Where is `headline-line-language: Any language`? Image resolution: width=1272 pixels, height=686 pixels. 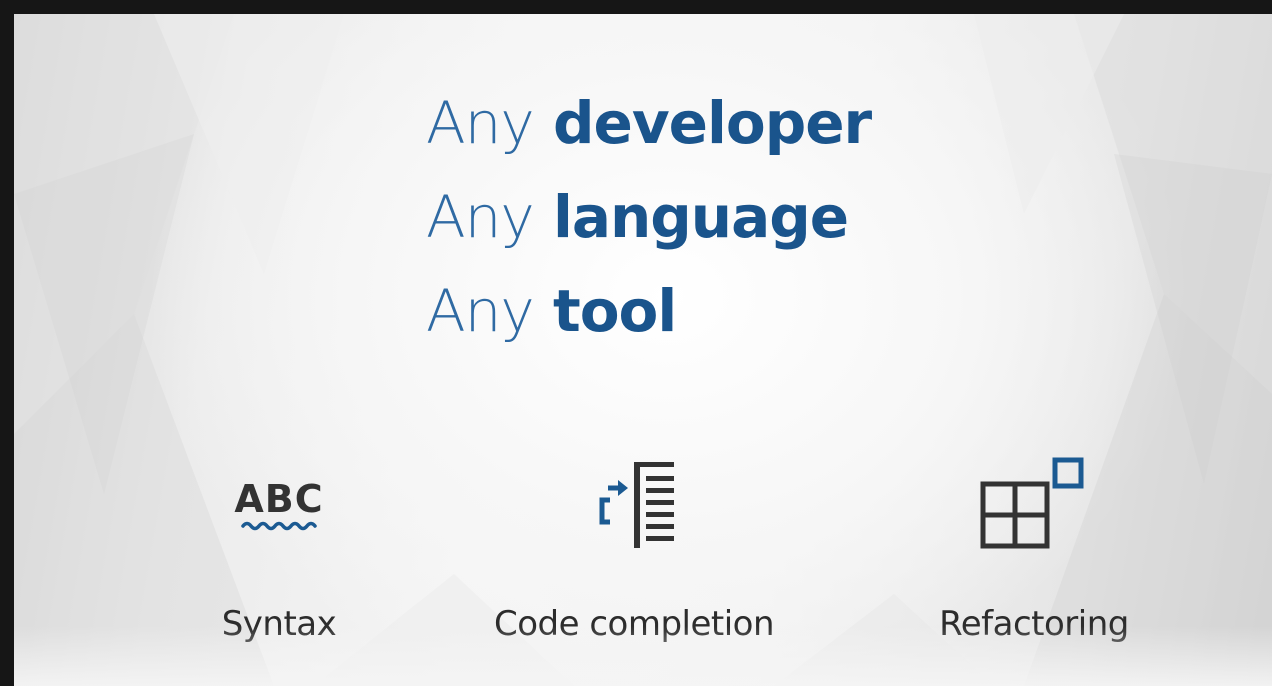
headline-line-language: Any language is located at coordinates (648, 217).